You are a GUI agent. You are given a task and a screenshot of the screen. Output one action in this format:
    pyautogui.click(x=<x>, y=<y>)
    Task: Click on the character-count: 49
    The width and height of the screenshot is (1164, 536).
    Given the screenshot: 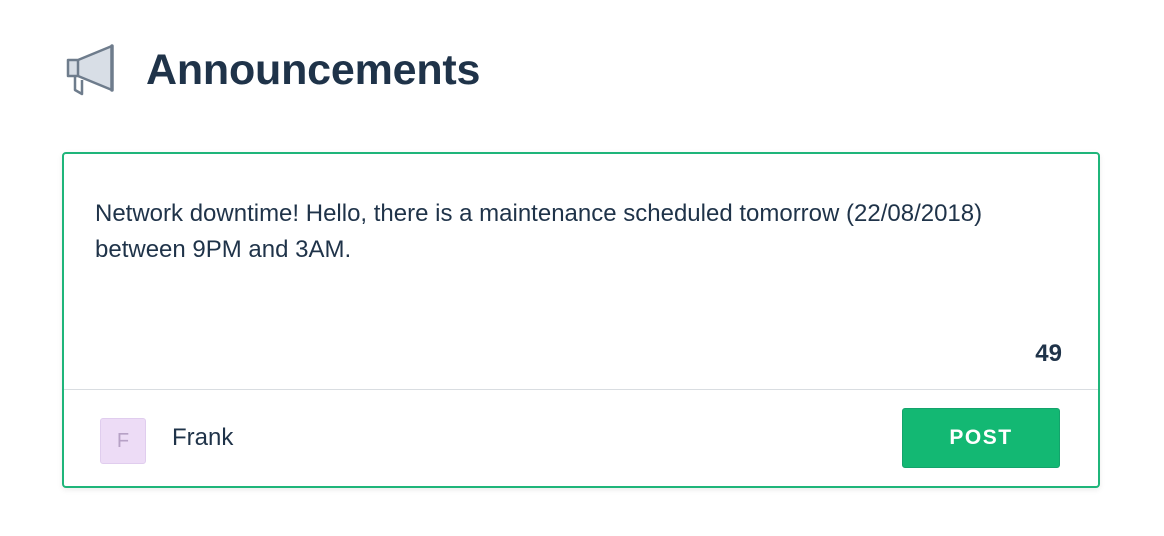 What is the action you would take?
    pyautogui.click(x=1048, y=353)
    